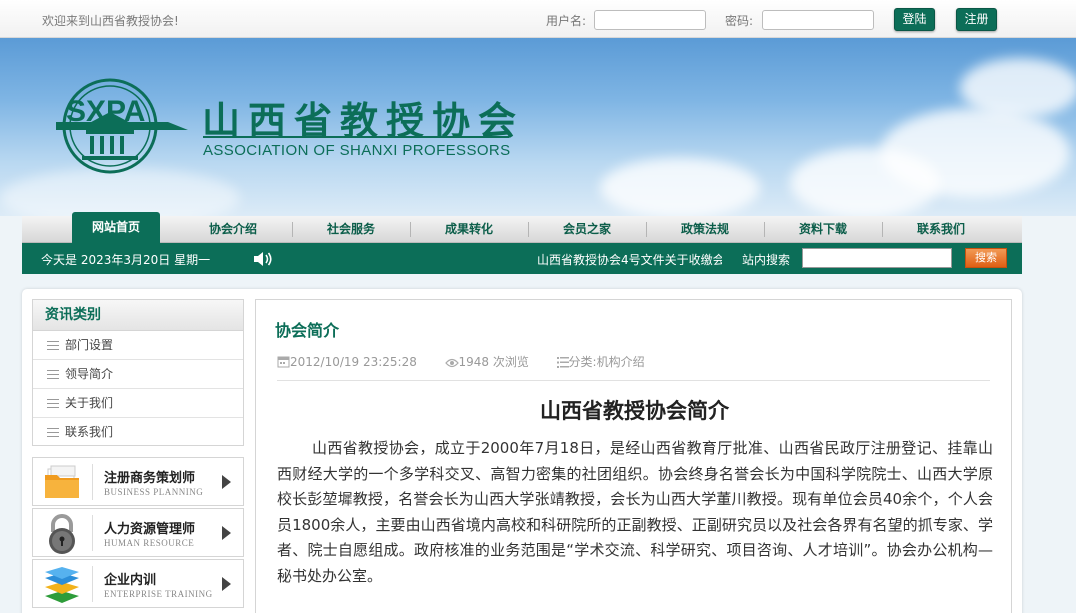  I want to click on nav-item-about: 协会介绍, so click(233, 229).